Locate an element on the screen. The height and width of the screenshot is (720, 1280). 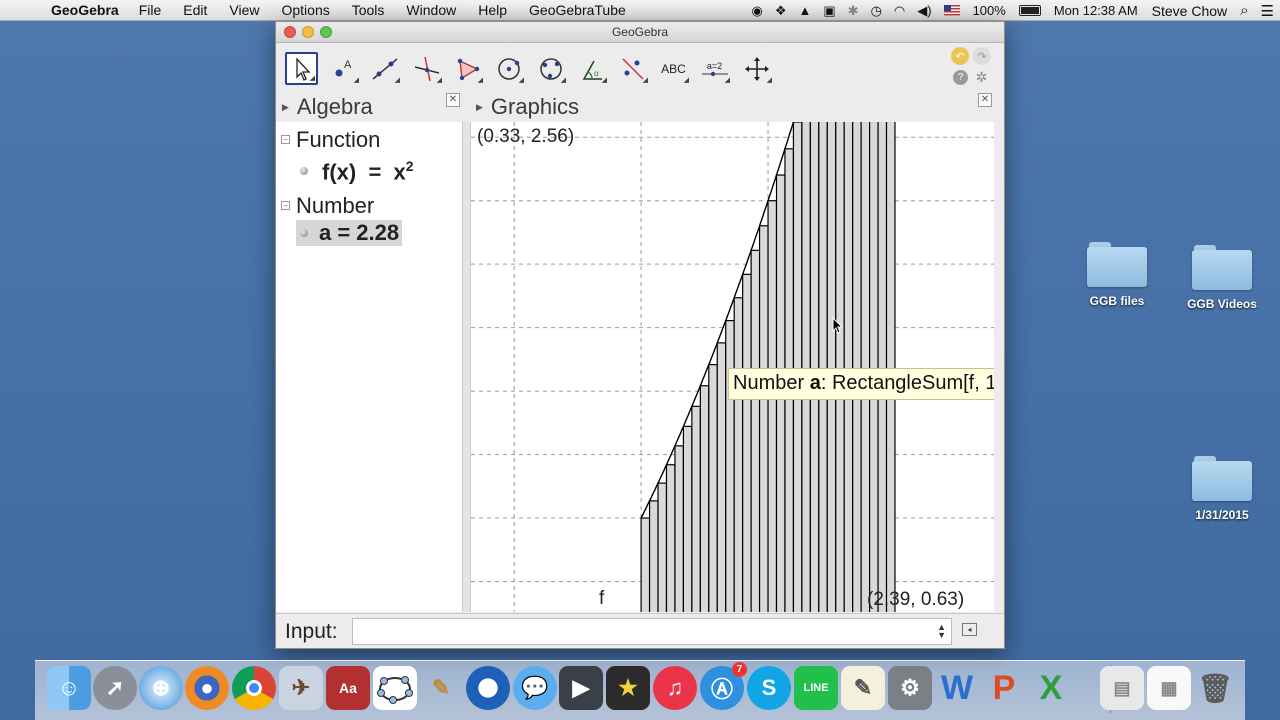
spotlight-icon: ⌕ is located at coordinates (1244, 10).